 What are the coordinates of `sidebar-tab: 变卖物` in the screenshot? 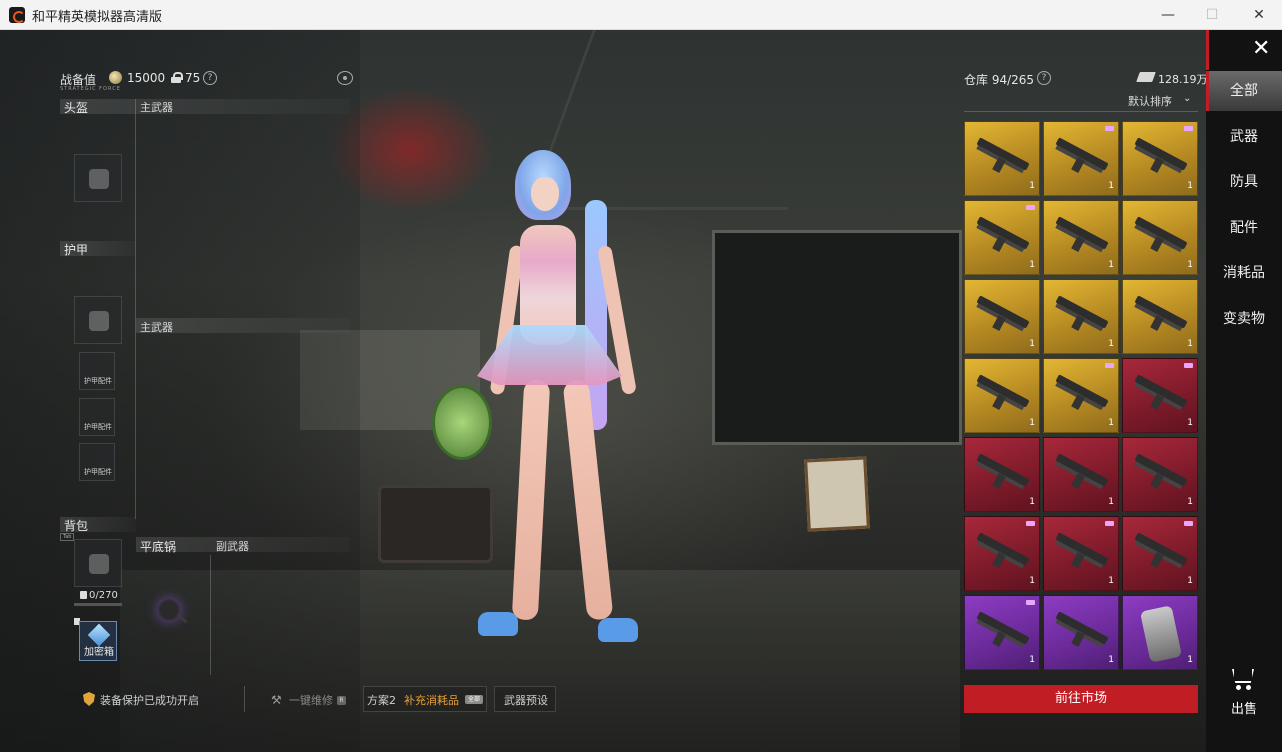 It's located at (1244, 319).